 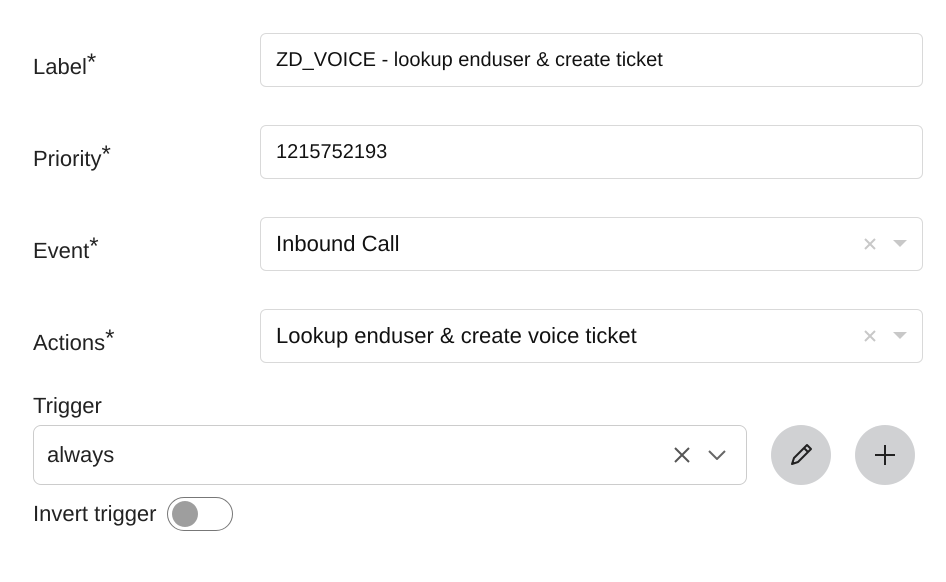 What do you see at coordinates (81, 455) in the screenshot?
I see `dropdown-value: always` at bounding box center [81, 455].